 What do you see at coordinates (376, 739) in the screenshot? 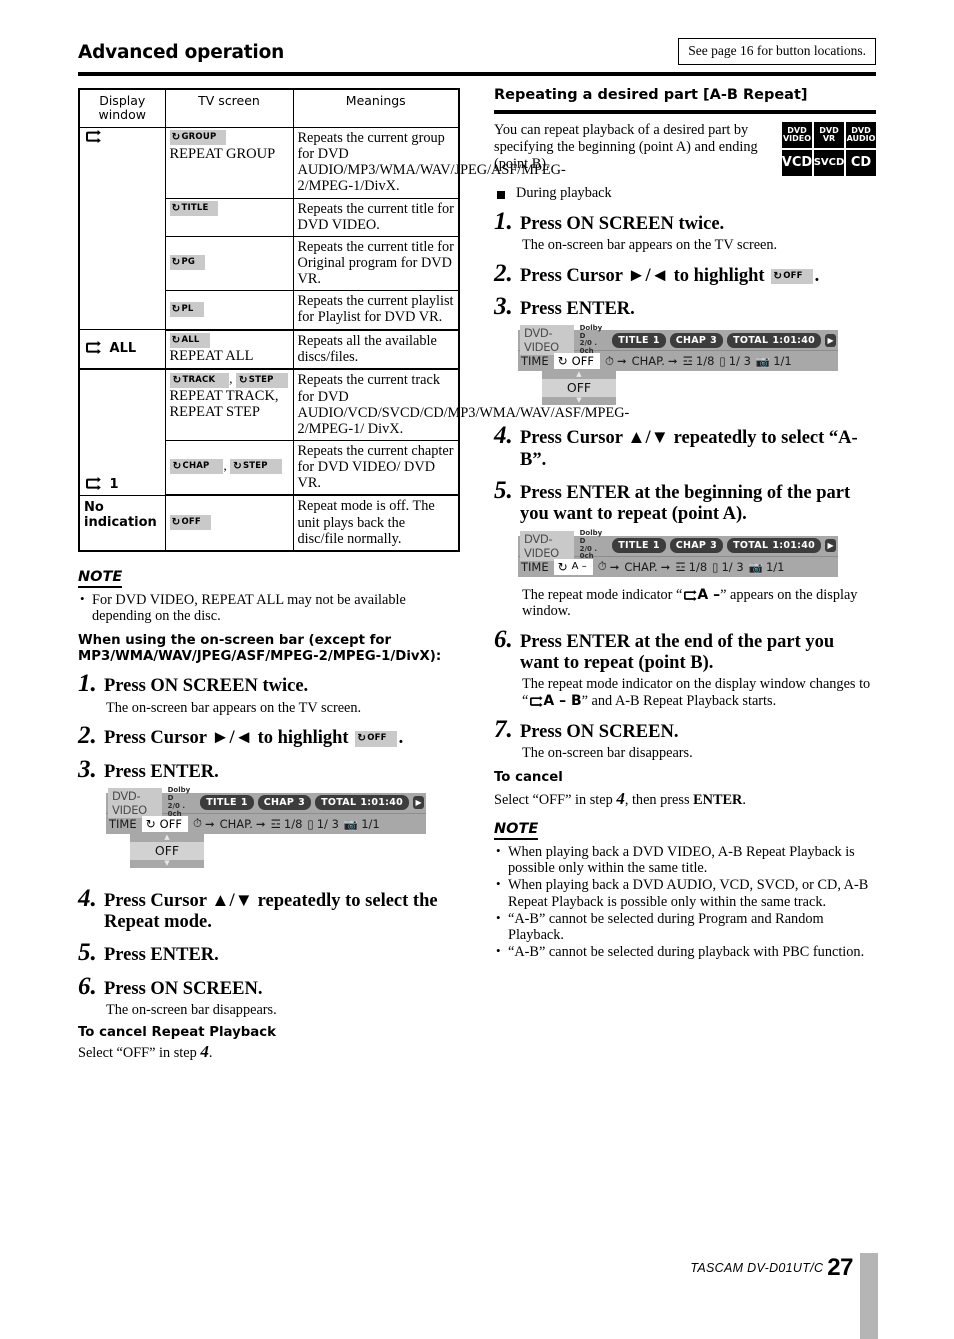
I see `osd-chip-off-inline: ↻OFF` at bounding box center [376, 739].